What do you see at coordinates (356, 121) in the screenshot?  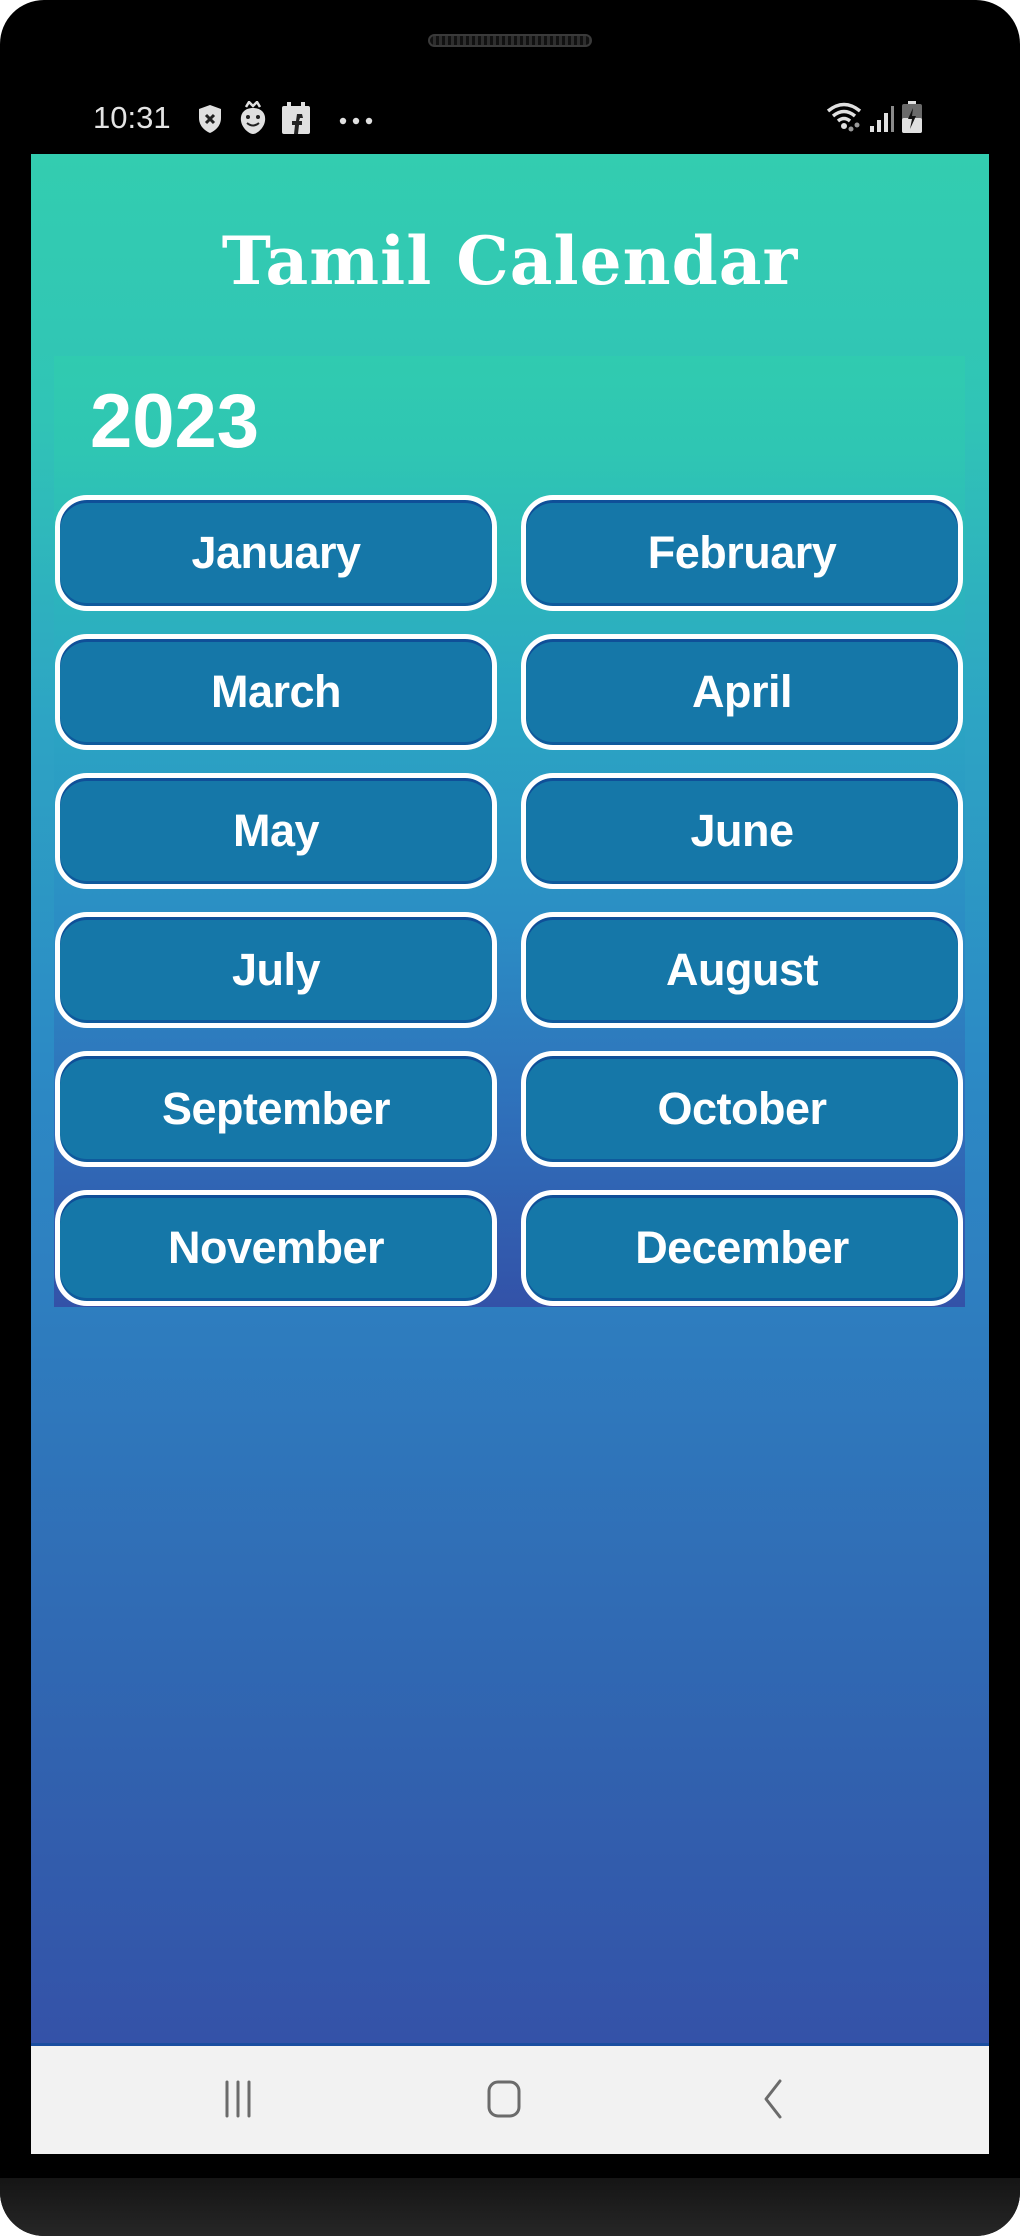 I see `more-dots-icon` at bounding box center [356, 121].